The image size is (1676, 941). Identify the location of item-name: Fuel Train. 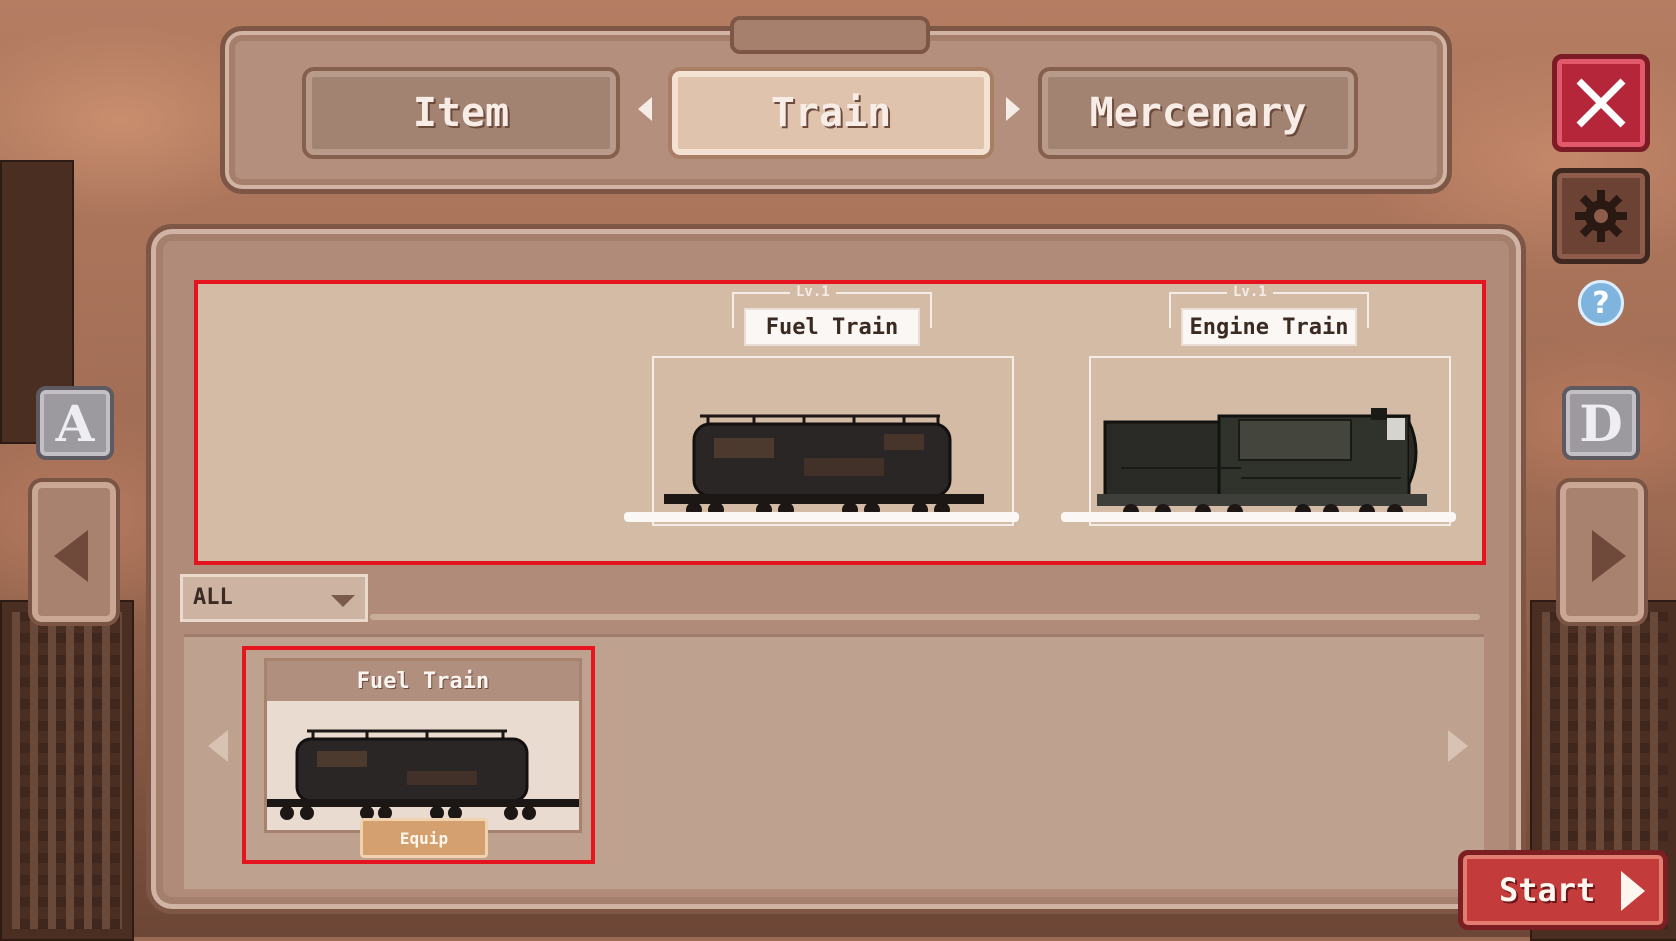
(423, 681).